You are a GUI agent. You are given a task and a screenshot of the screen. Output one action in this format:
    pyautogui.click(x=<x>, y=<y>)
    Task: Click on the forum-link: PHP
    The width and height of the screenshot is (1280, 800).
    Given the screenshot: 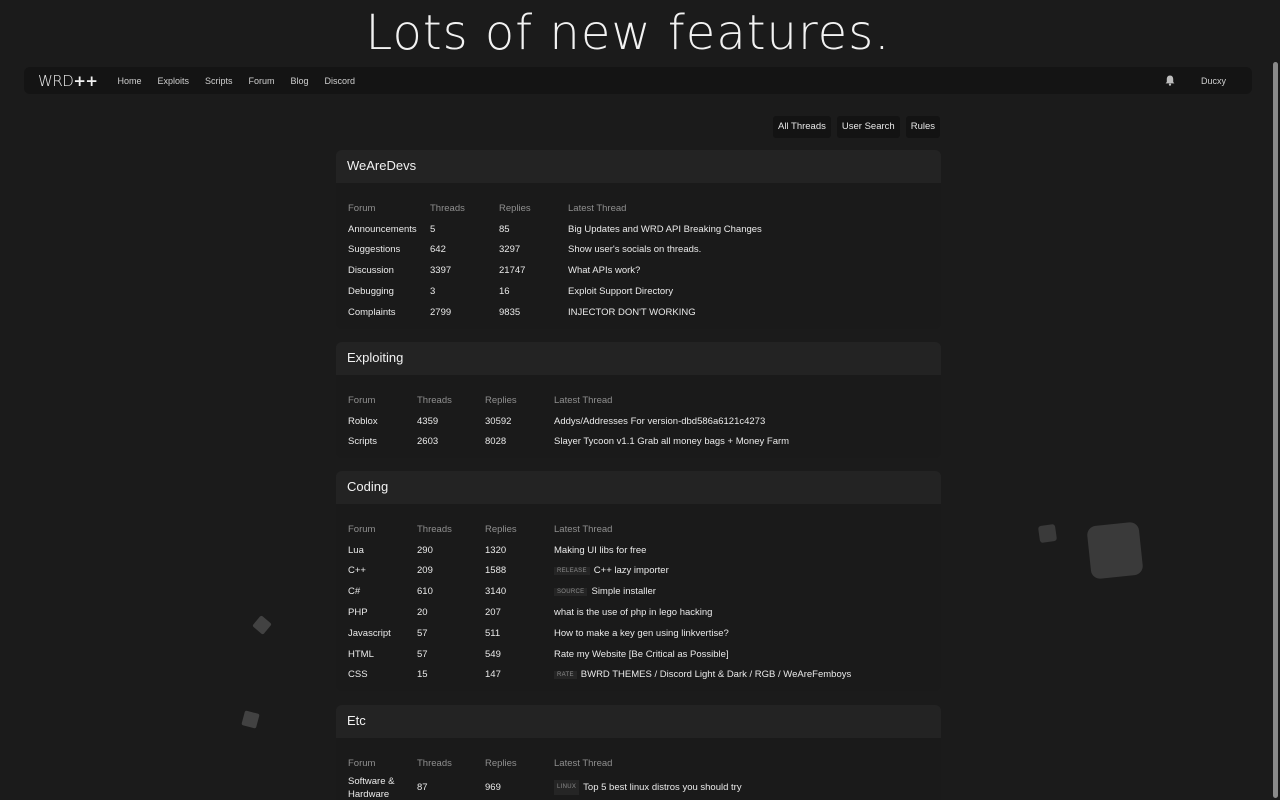 What is the action you would take?
    pyautogui.click(x=382, y=612)
    